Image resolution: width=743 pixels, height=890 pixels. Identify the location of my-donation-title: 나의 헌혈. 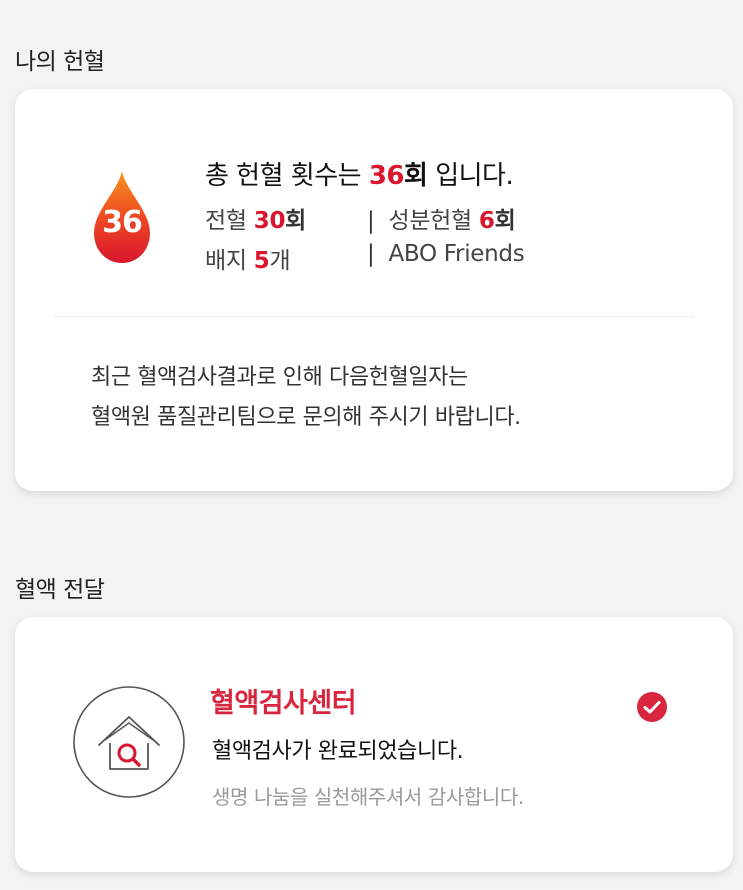
(60, 62).